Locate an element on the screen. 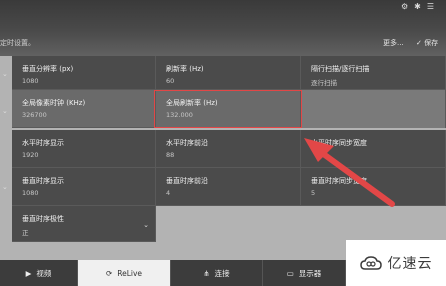 This screenshot has width=446, height=286. tab-label: 视频 is located at coordinates (44, 273).